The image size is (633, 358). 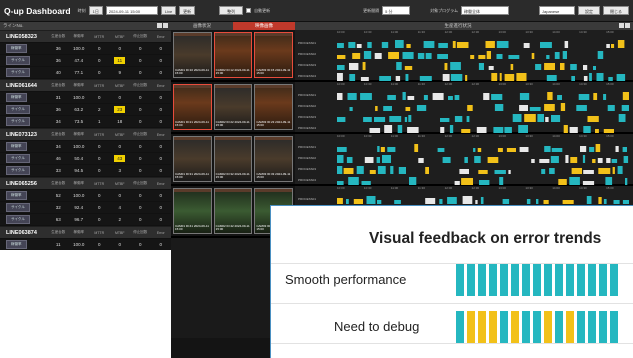 What do you see at coordinates (24, 233) in the screenshot?
I see `line-name: LINE063874` at bounding box center [24, 233].